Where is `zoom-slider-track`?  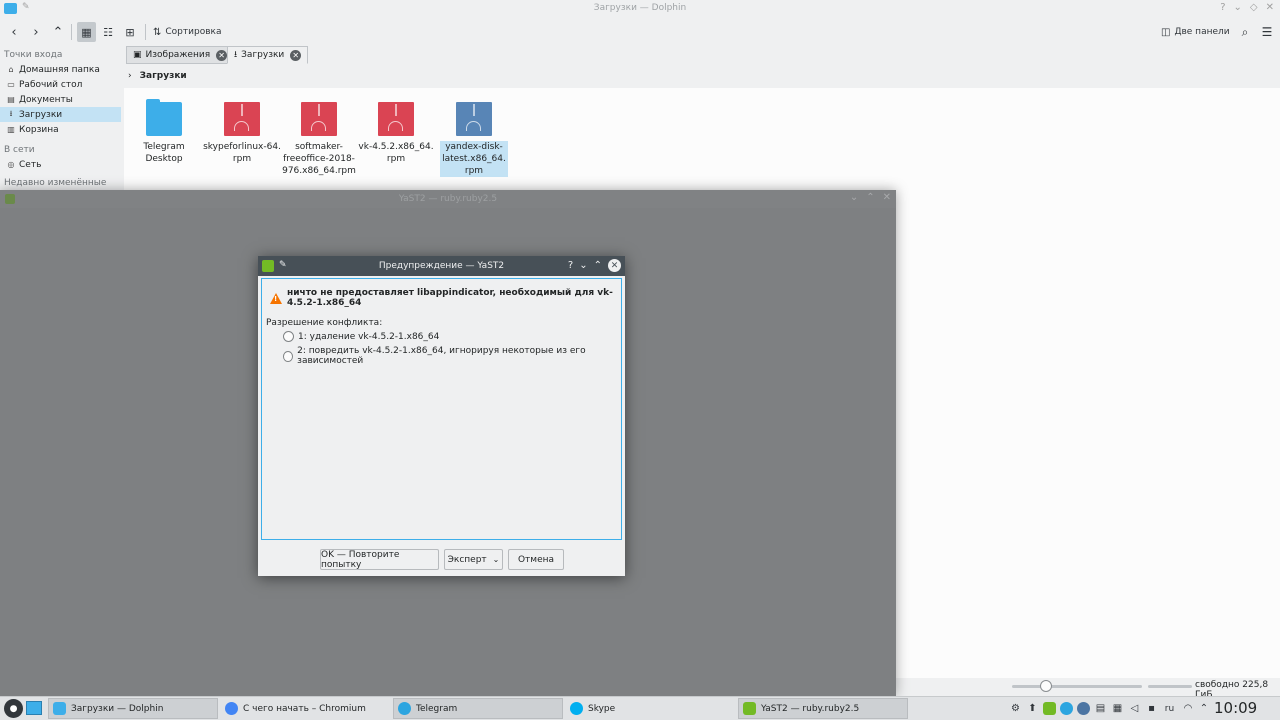
zoom-slider-track is located at coordinates (1077, 686).